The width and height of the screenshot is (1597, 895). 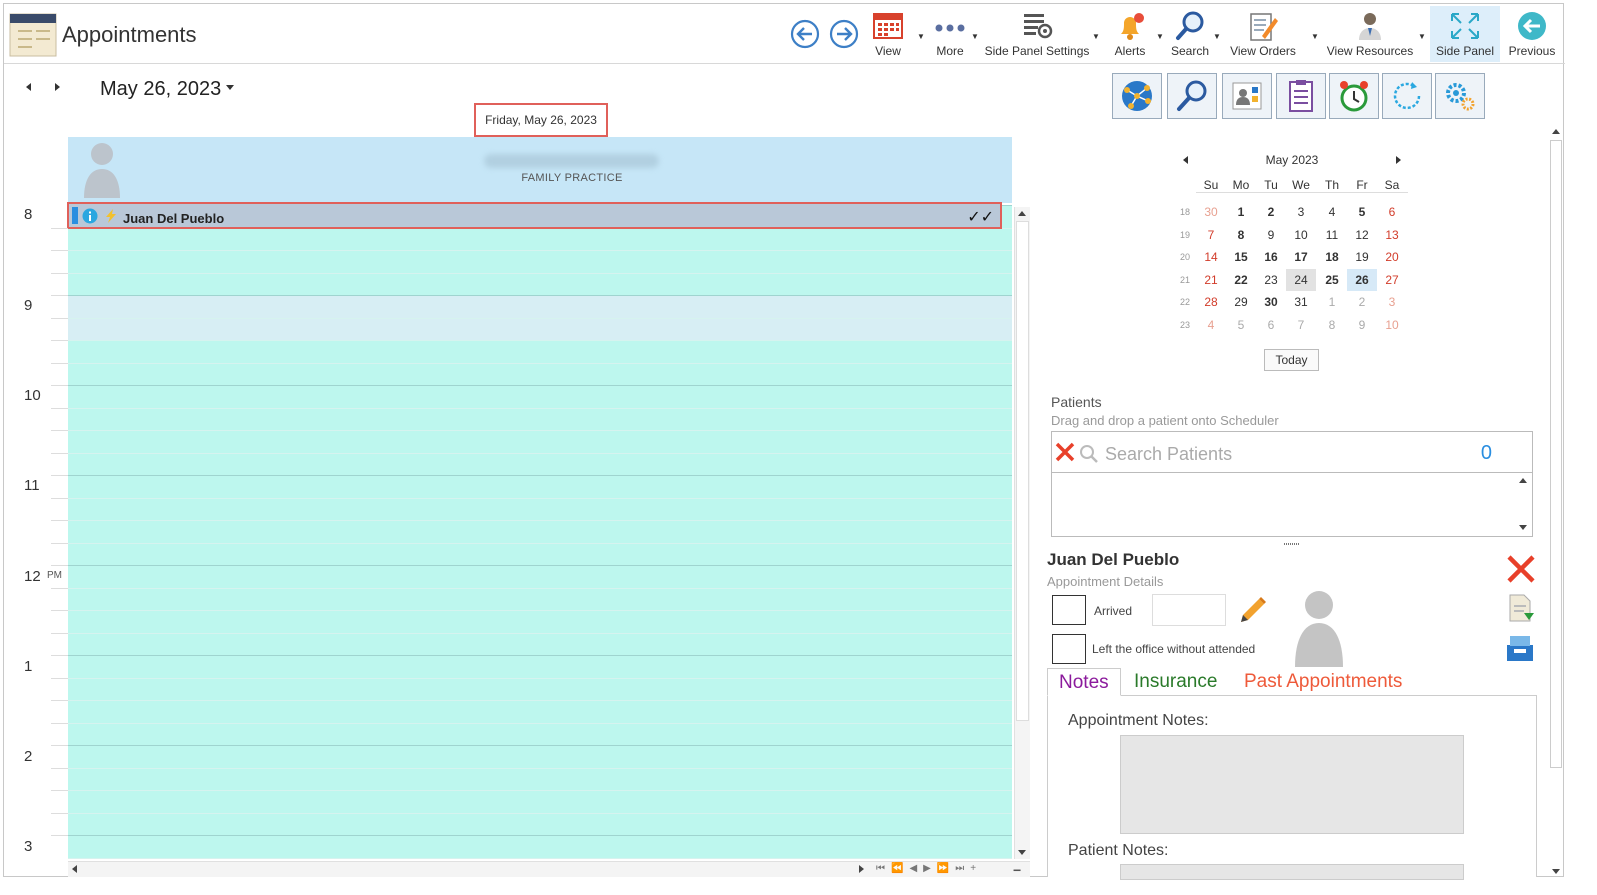 I want to click on hour-row, so click(x=540, y=847).